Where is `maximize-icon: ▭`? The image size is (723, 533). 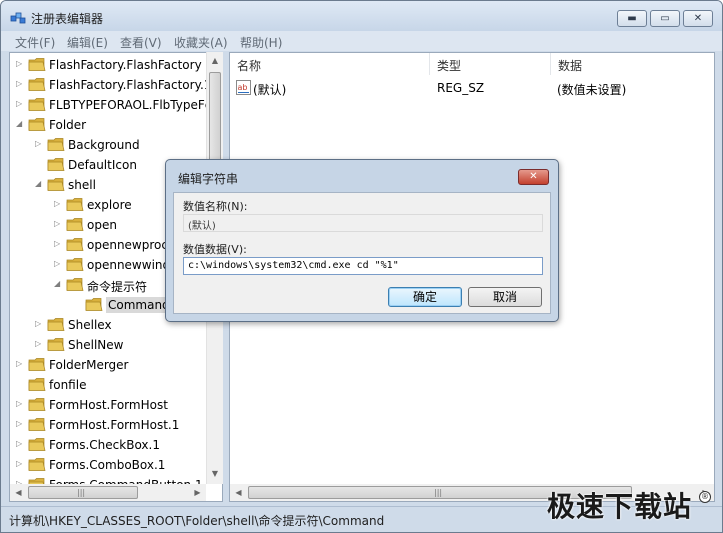
maximize-icon: ▭ is located at coordinates (665, 18).